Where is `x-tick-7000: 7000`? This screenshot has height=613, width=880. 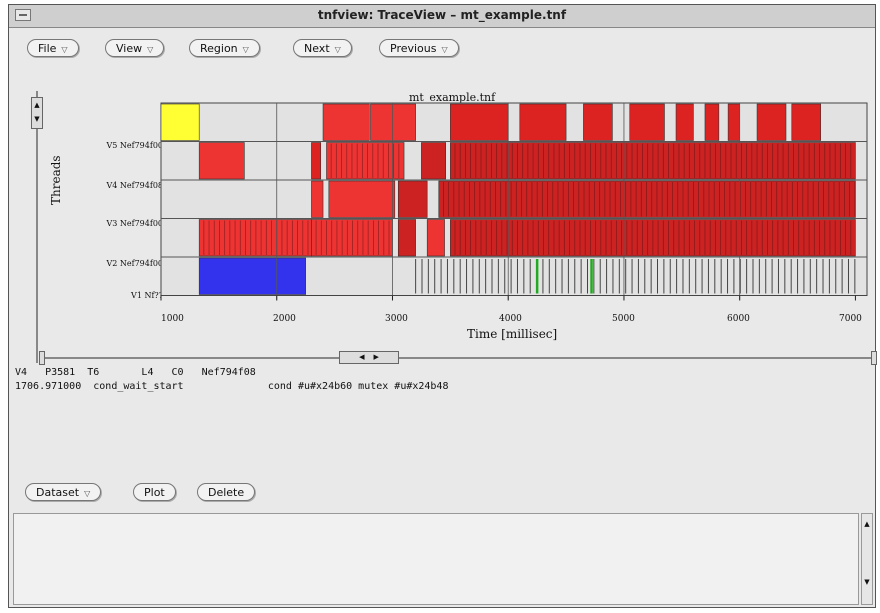
x-tick-7000: 7000 is located at coordinates (850, 319).